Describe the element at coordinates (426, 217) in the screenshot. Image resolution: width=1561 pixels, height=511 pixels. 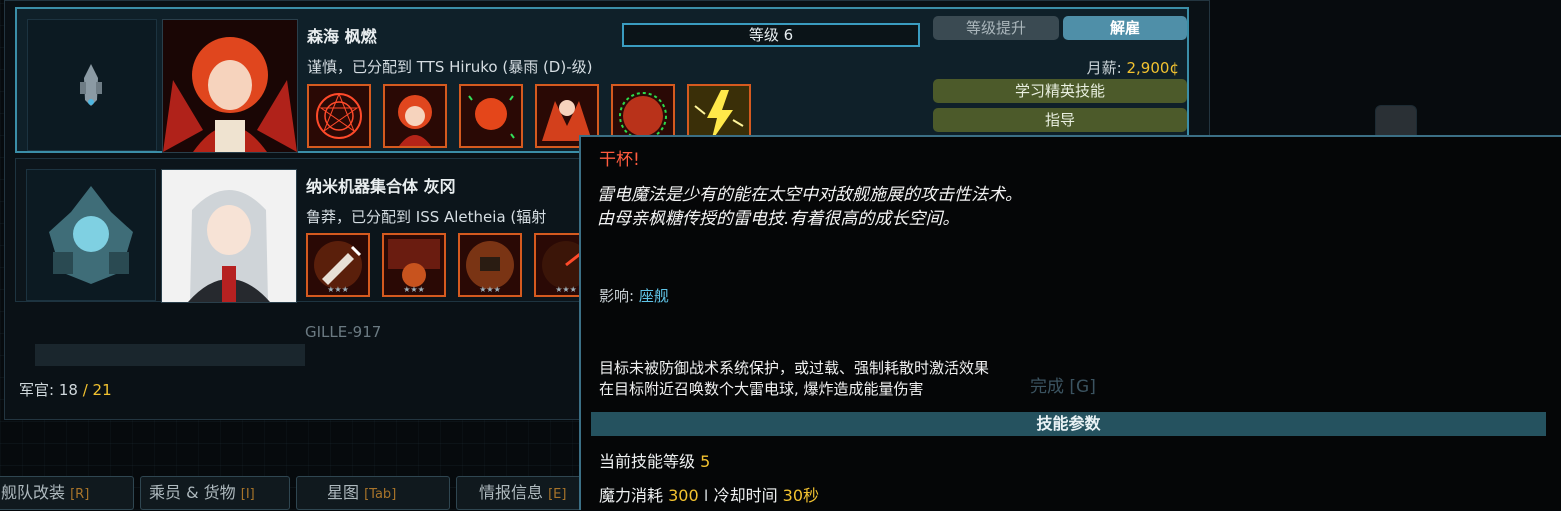
I see `officer-assignment: 鲁莽，已分配到 ISS Aletheia (辐射` at that location.